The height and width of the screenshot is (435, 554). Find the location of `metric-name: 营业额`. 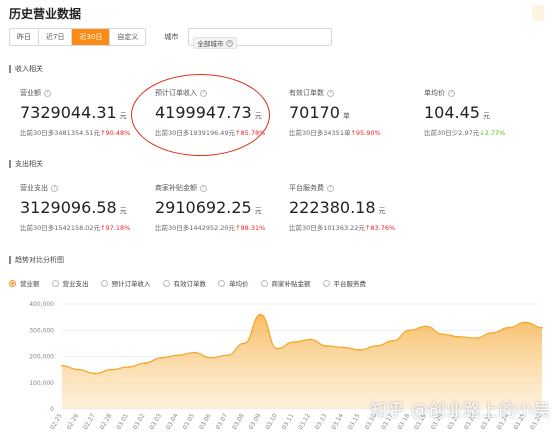

metric-name: 营业额 is located at coordinates (30, 93).